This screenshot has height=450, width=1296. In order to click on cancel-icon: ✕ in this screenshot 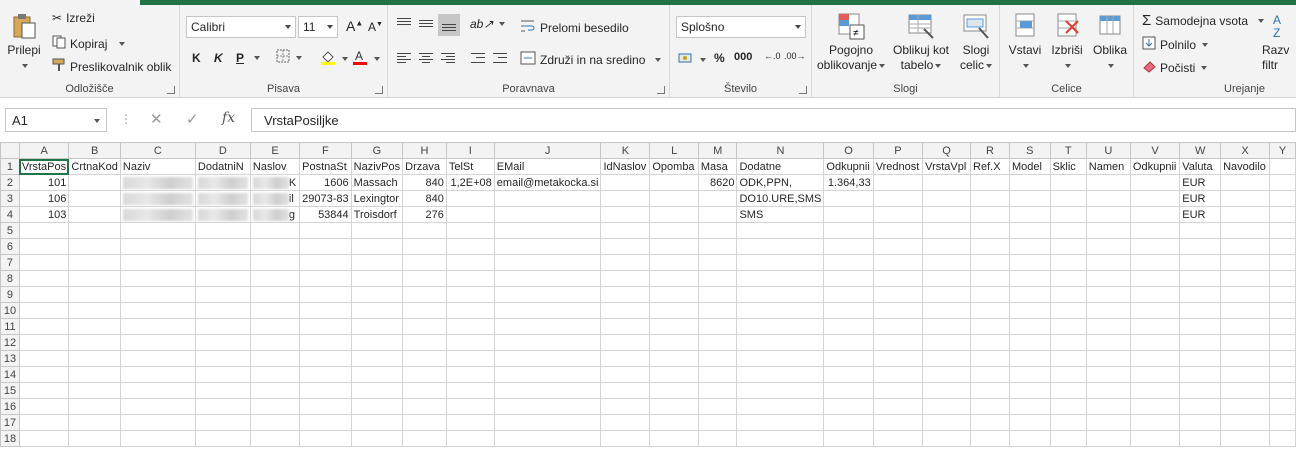, I will do `click(156, 119)`.